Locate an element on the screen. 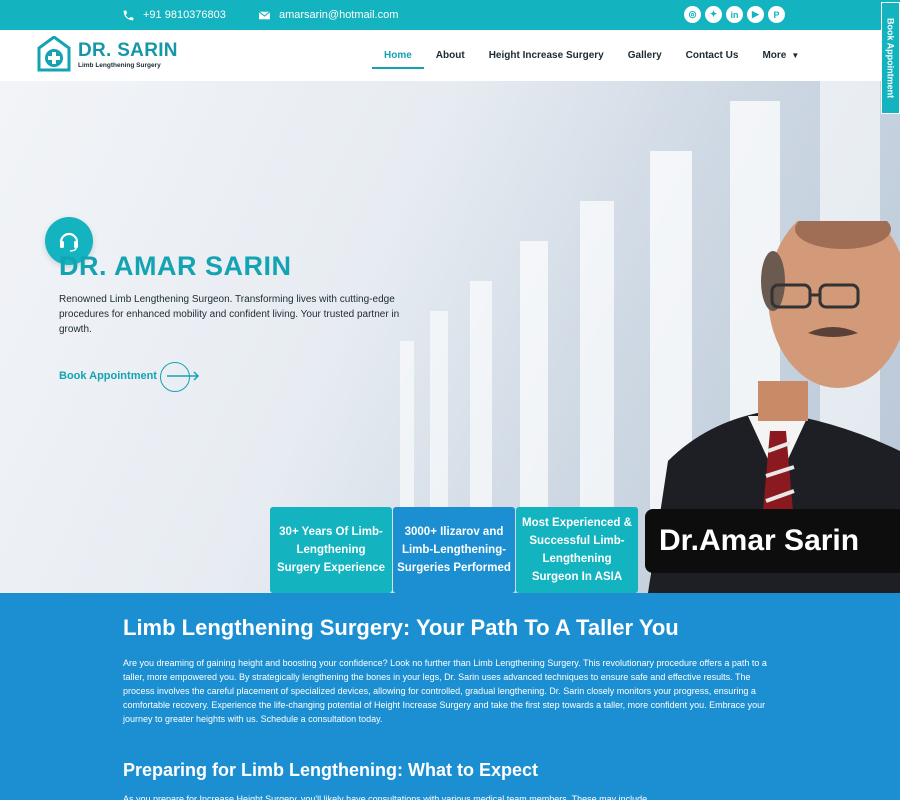  logo-title: DR. SARIN is located at coordinates (128, 50).